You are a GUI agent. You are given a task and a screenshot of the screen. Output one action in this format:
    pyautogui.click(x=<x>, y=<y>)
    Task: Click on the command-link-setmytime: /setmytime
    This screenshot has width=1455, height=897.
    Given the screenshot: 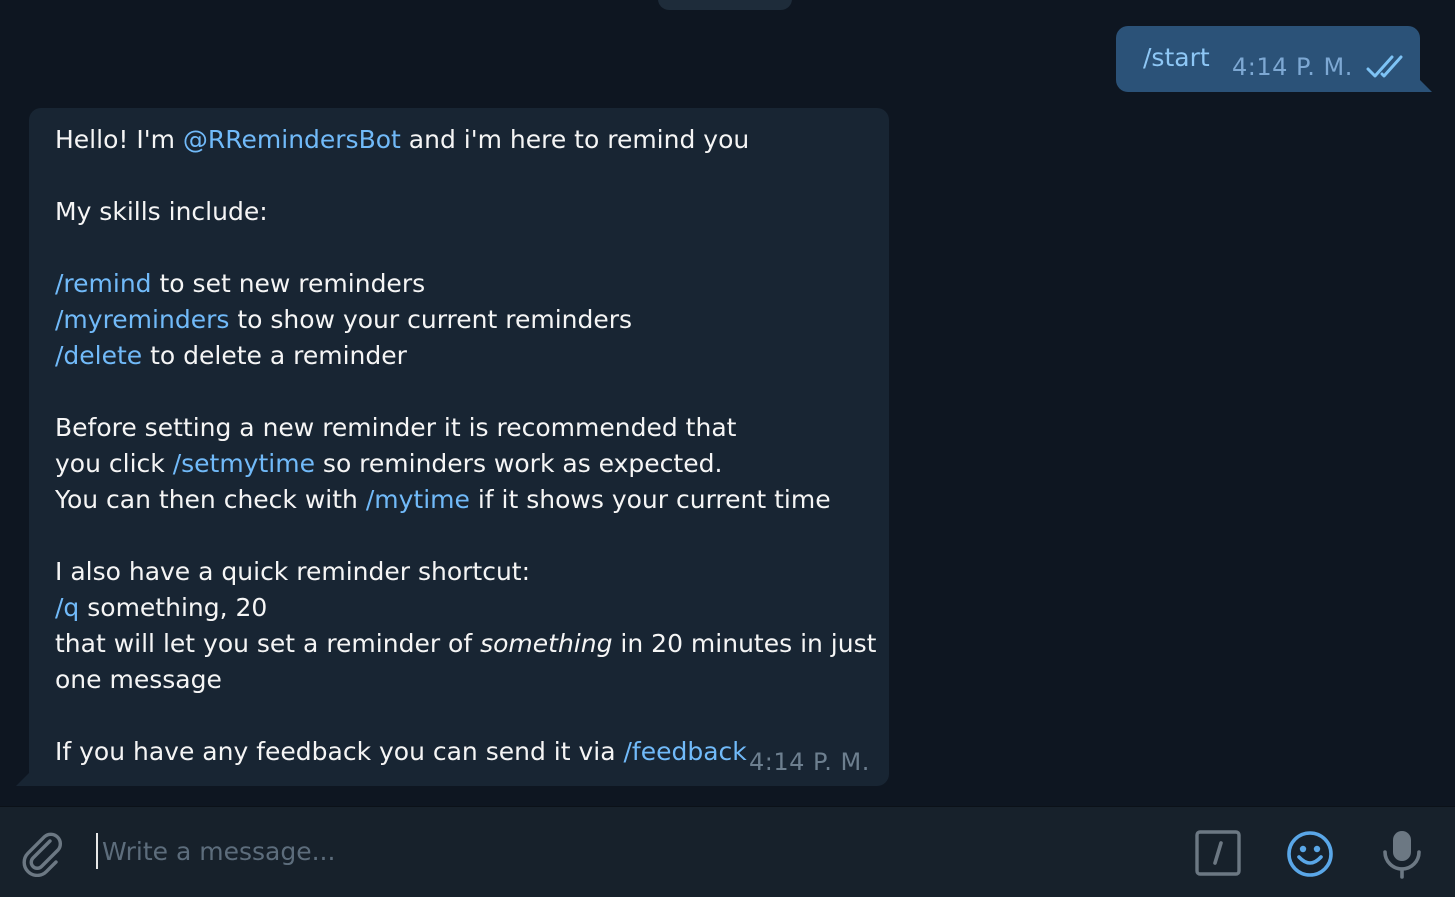 What is the action you would take?
    pyautogui.click(x=244, y=463)
    